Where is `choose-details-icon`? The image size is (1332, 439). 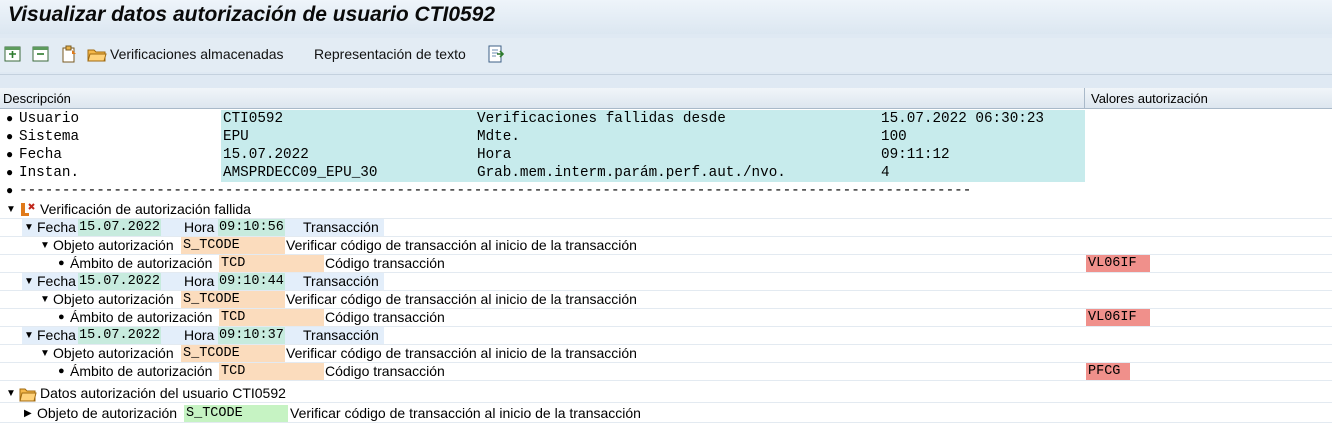
choose-details-icon is located at coordinates (69, 54).